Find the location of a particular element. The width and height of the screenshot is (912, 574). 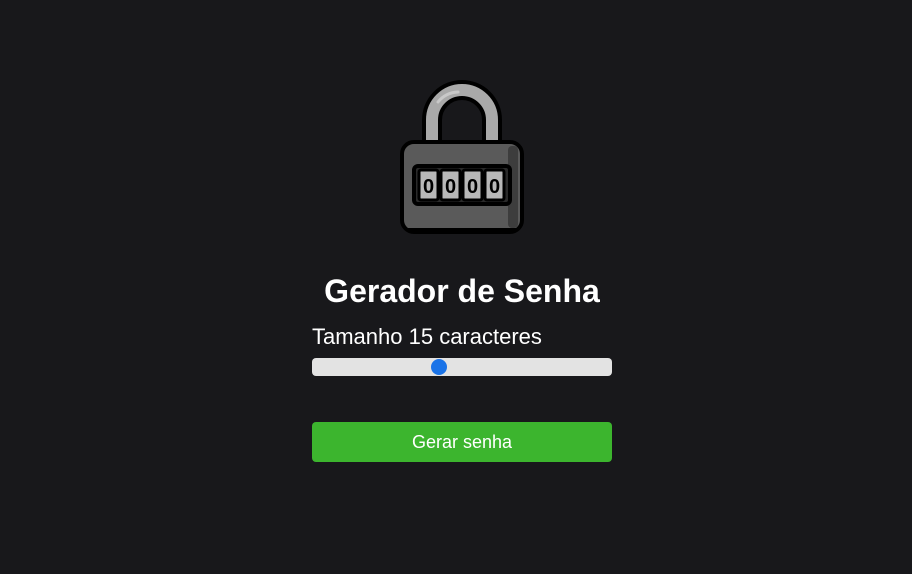

padlock-digits: 0 0 0 0 is located at coordinates (461, 185).